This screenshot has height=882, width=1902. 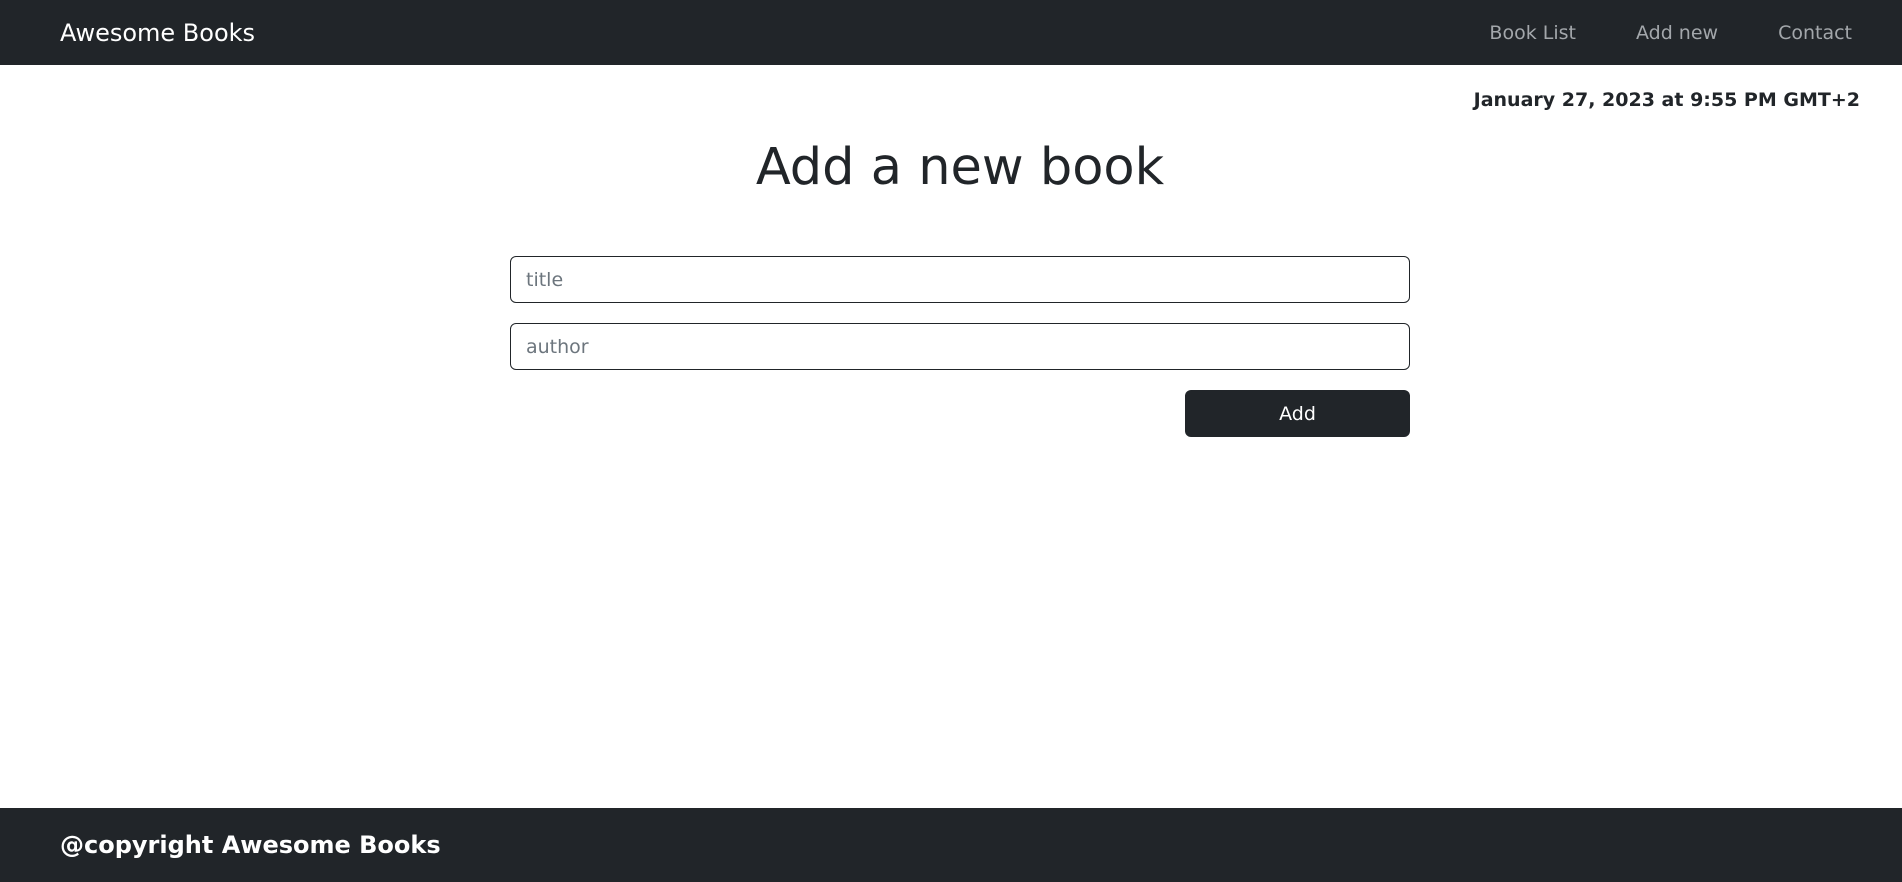 I want to click on author-input, so click(x=960, y=346).